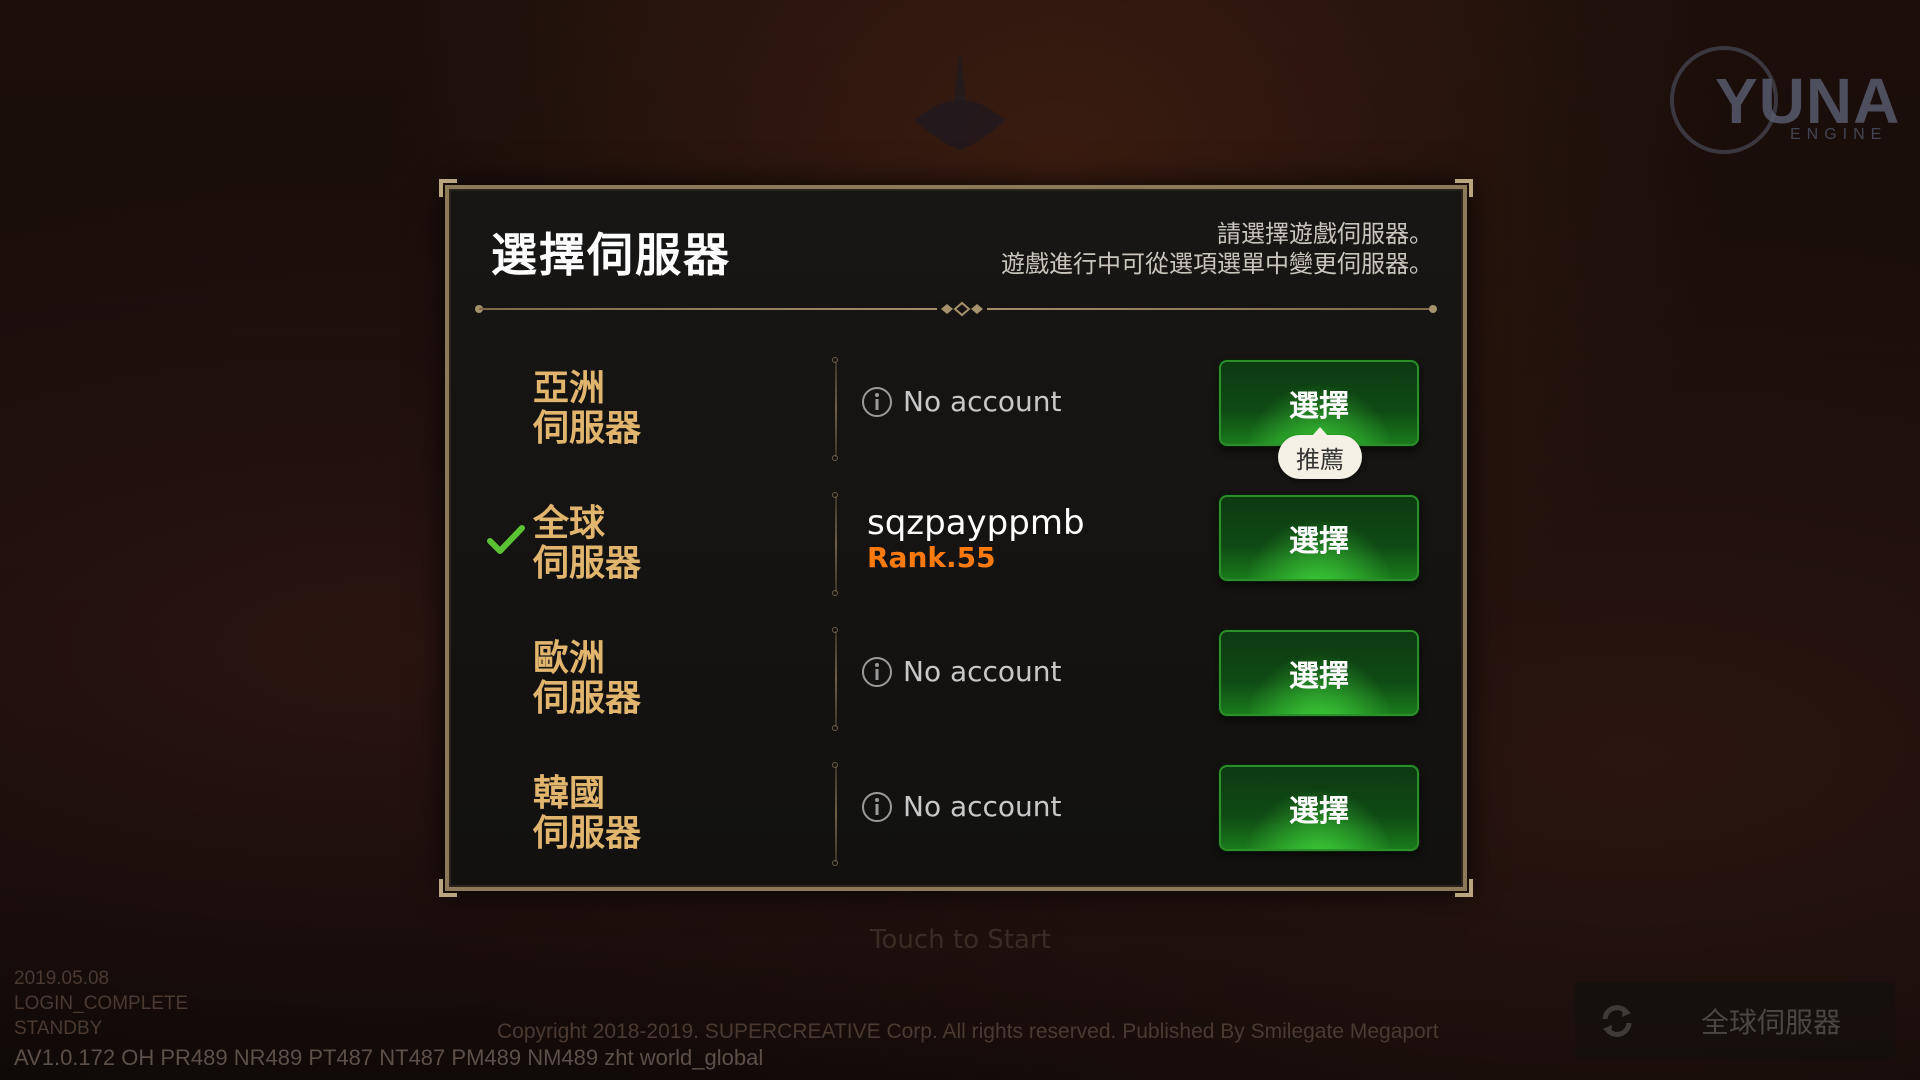 Image resolution: width=1920 pixels, height=1080 pixels. I want to click on game-logo: YUNA ENGINE, so click(1785, 98).